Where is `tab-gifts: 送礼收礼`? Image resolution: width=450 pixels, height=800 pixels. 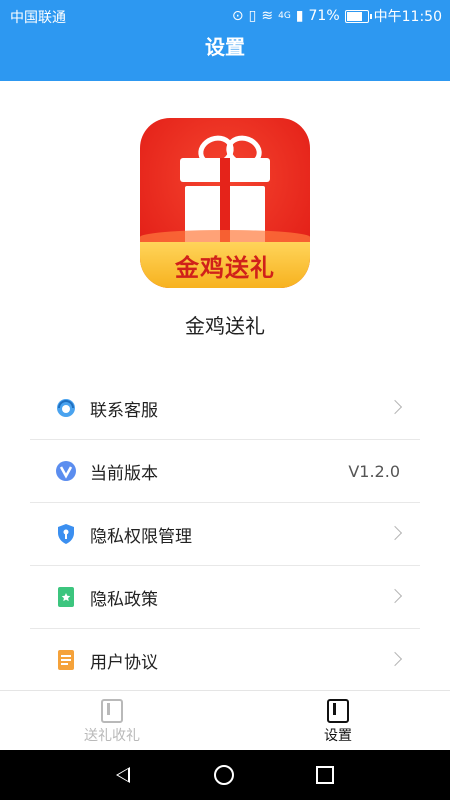
tab-gifts: 送礼收礼 is located at coordinates (112, 721).